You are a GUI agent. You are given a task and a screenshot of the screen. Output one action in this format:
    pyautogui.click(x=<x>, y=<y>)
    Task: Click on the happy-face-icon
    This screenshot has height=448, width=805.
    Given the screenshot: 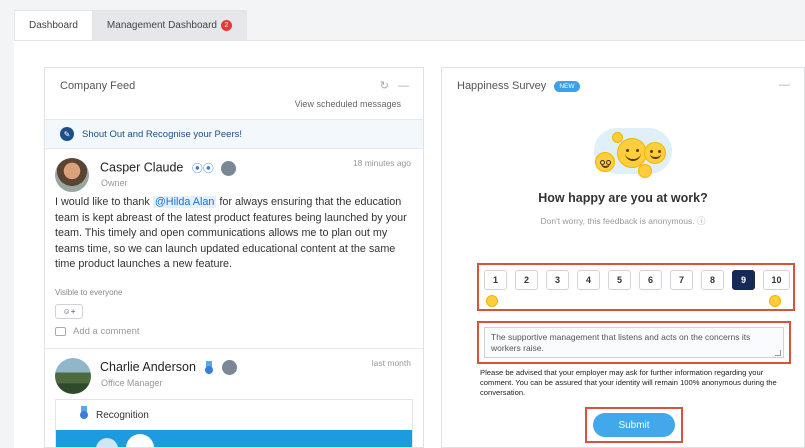 What is the action you would take?
    pyautogui.click(x=775, y=301)
    